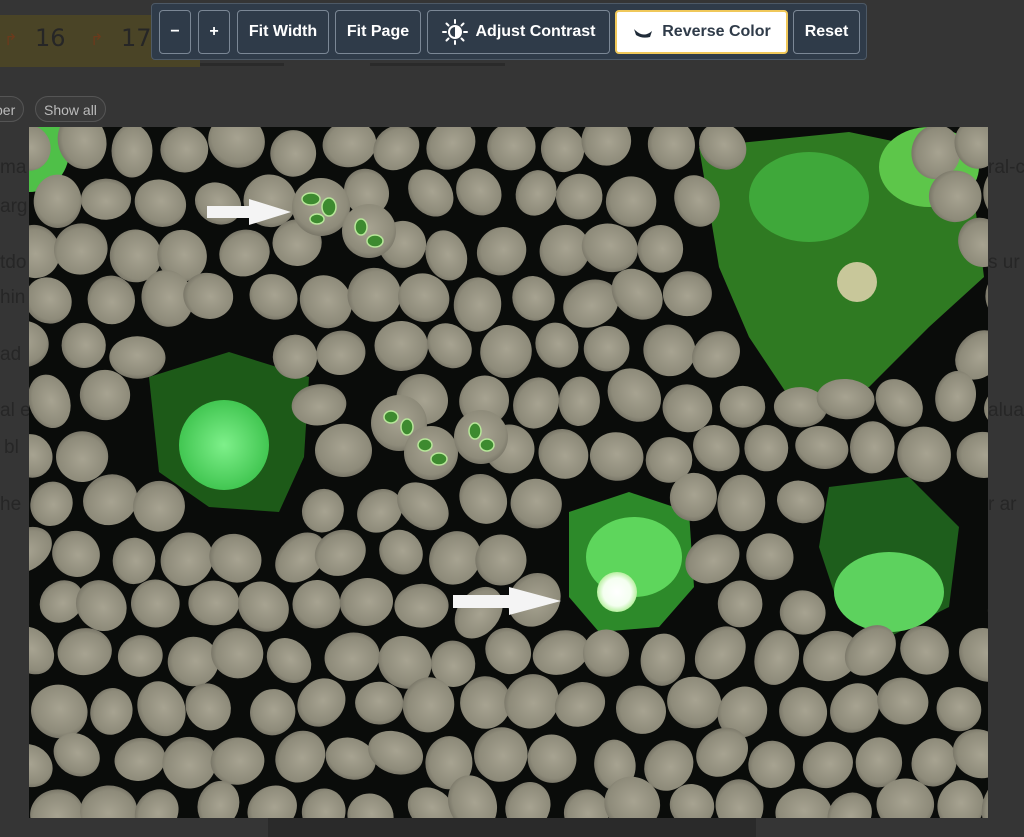 Image resolution: width=1024 pixels, height=837 pixels. I want to click on body-text-fragment: ral-c, so click(1006, 167).